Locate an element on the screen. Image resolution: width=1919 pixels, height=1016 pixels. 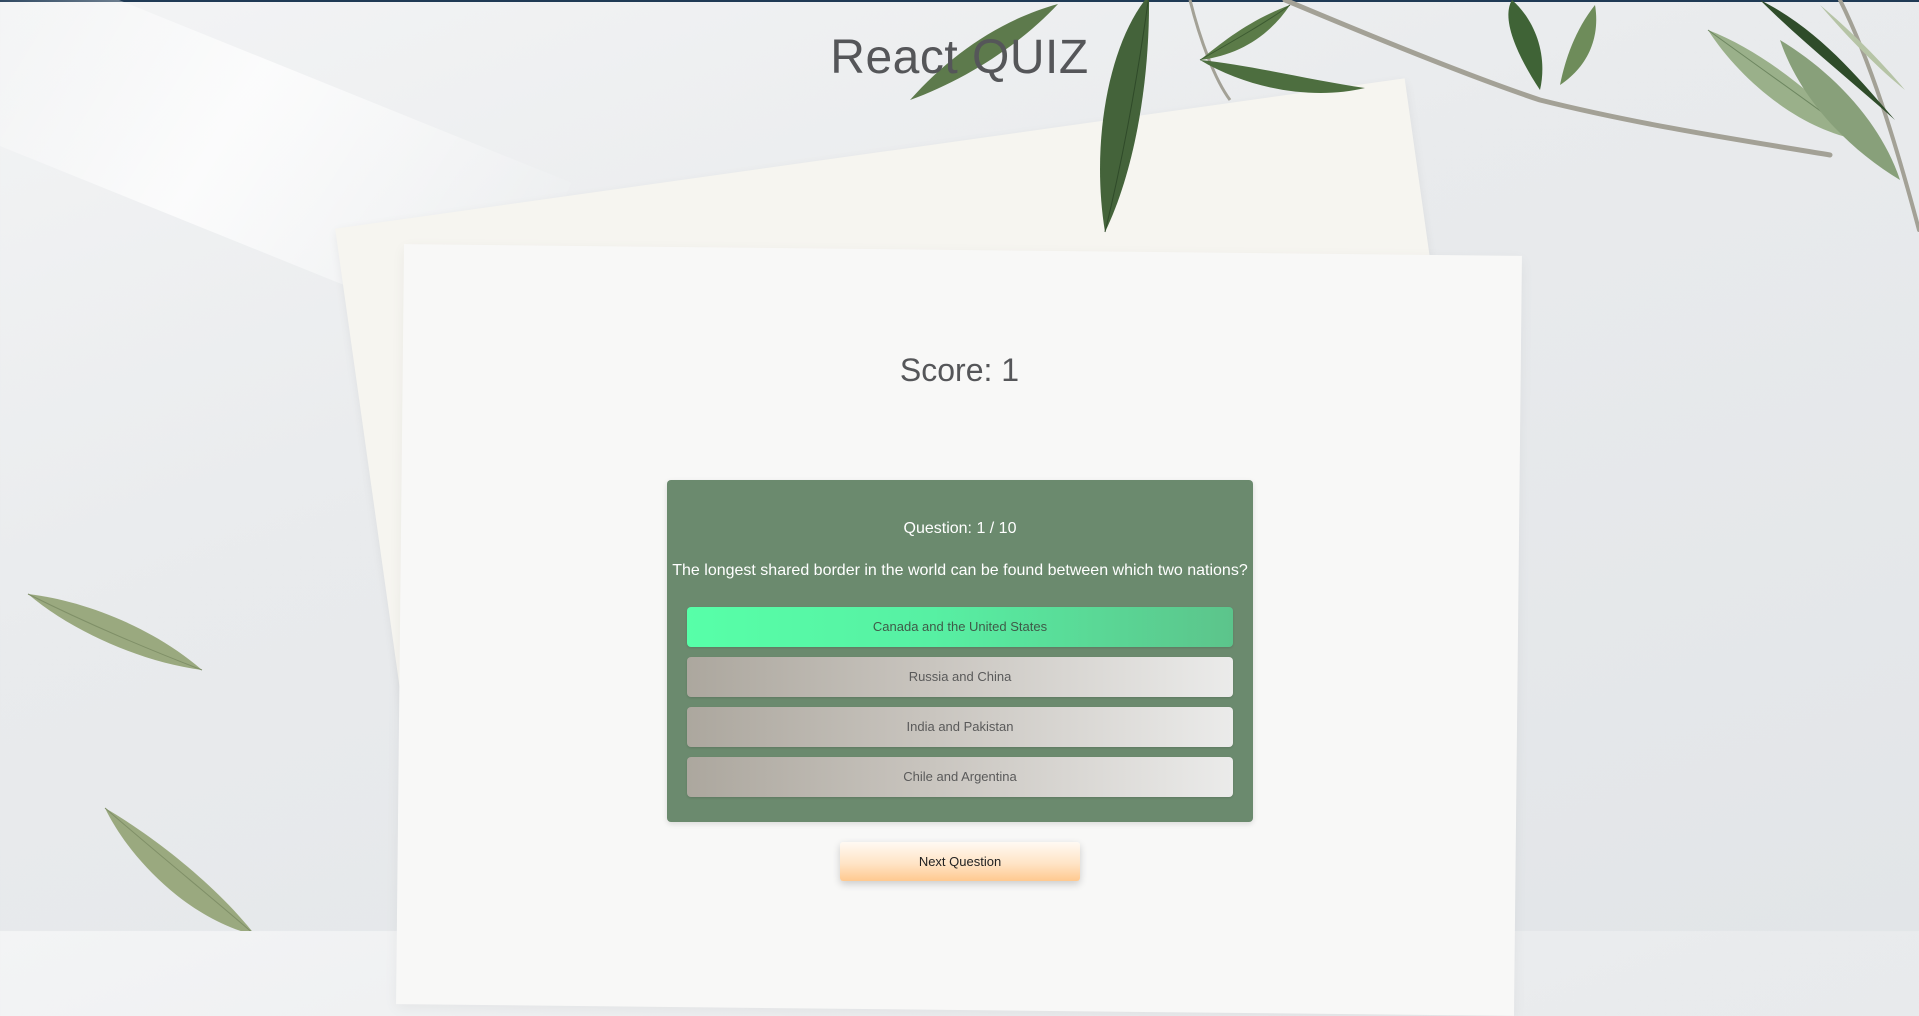
leaf-left-bottom is located at coordinates (178, 869).